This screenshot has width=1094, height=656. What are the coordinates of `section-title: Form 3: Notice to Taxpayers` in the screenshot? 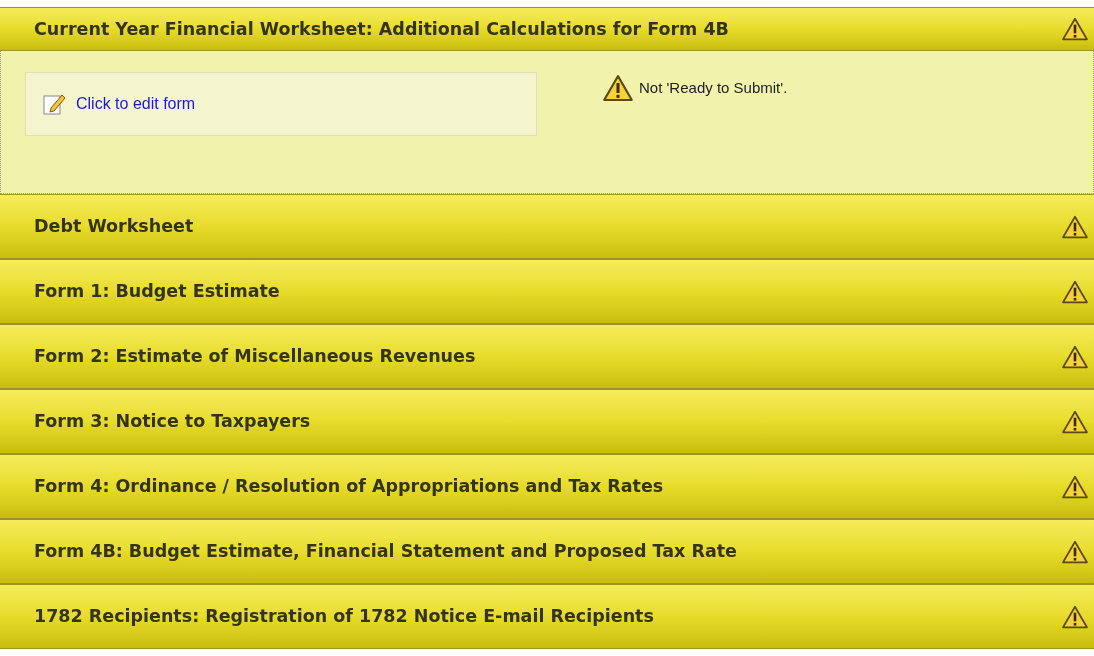 It's located at (172, 422).